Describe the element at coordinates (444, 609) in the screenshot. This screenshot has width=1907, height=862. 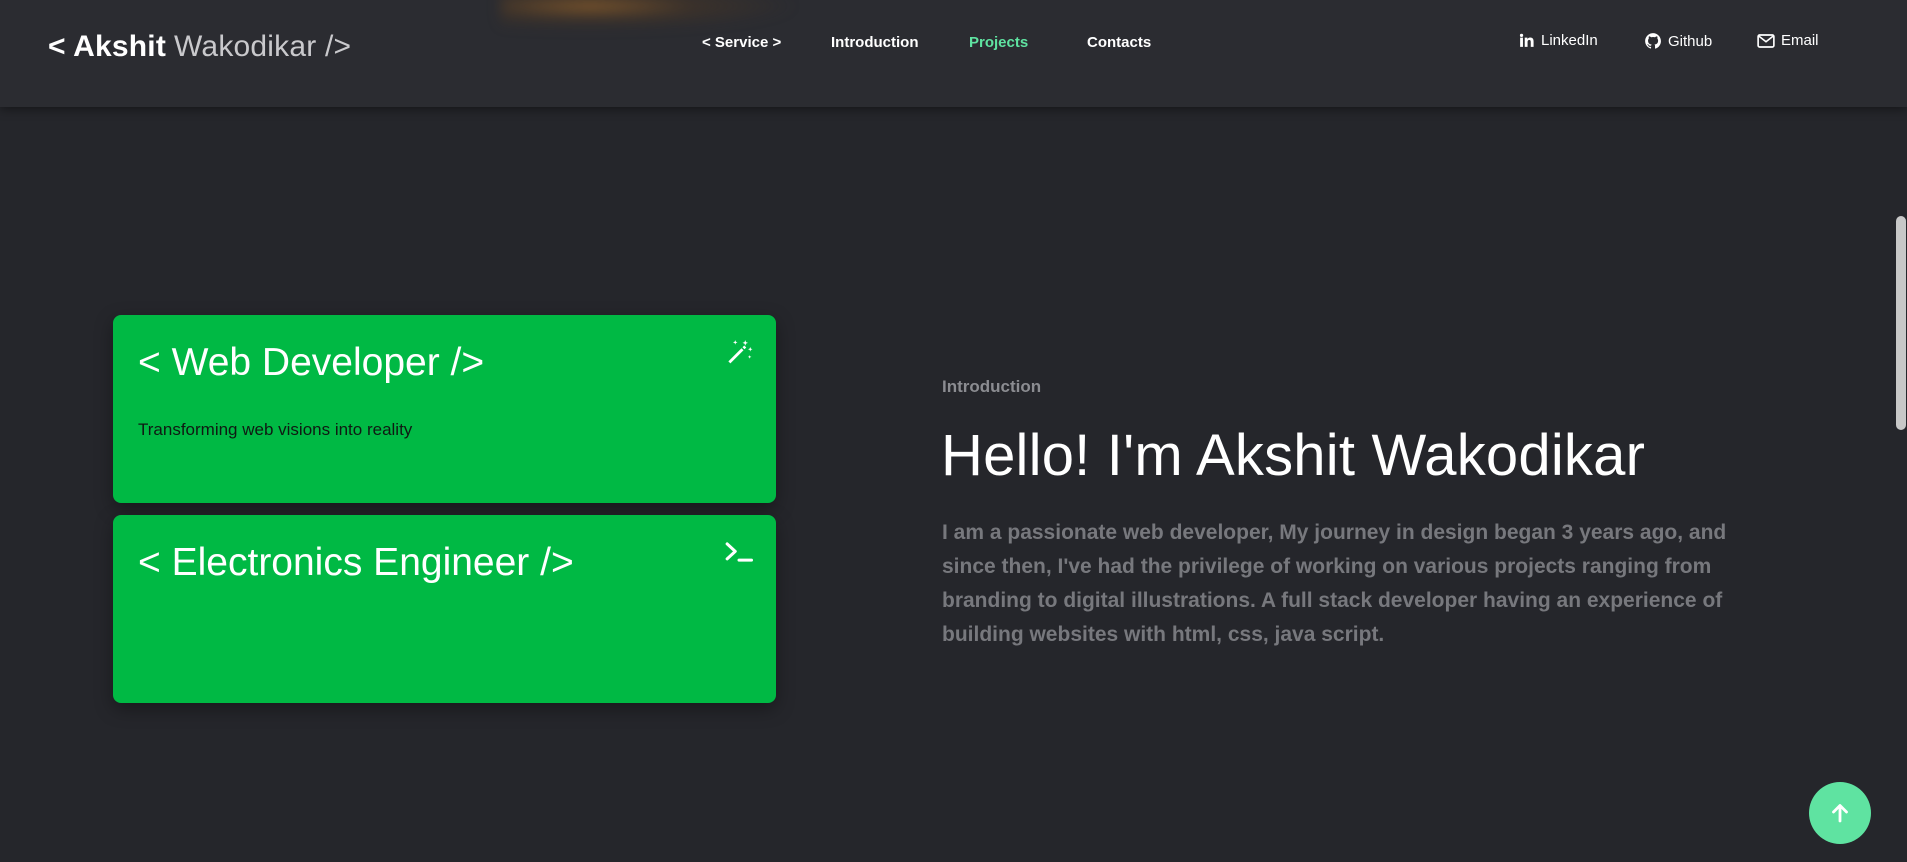
I see `skill-card-electronics-engineer: < Electronics Engineer />` at that location.